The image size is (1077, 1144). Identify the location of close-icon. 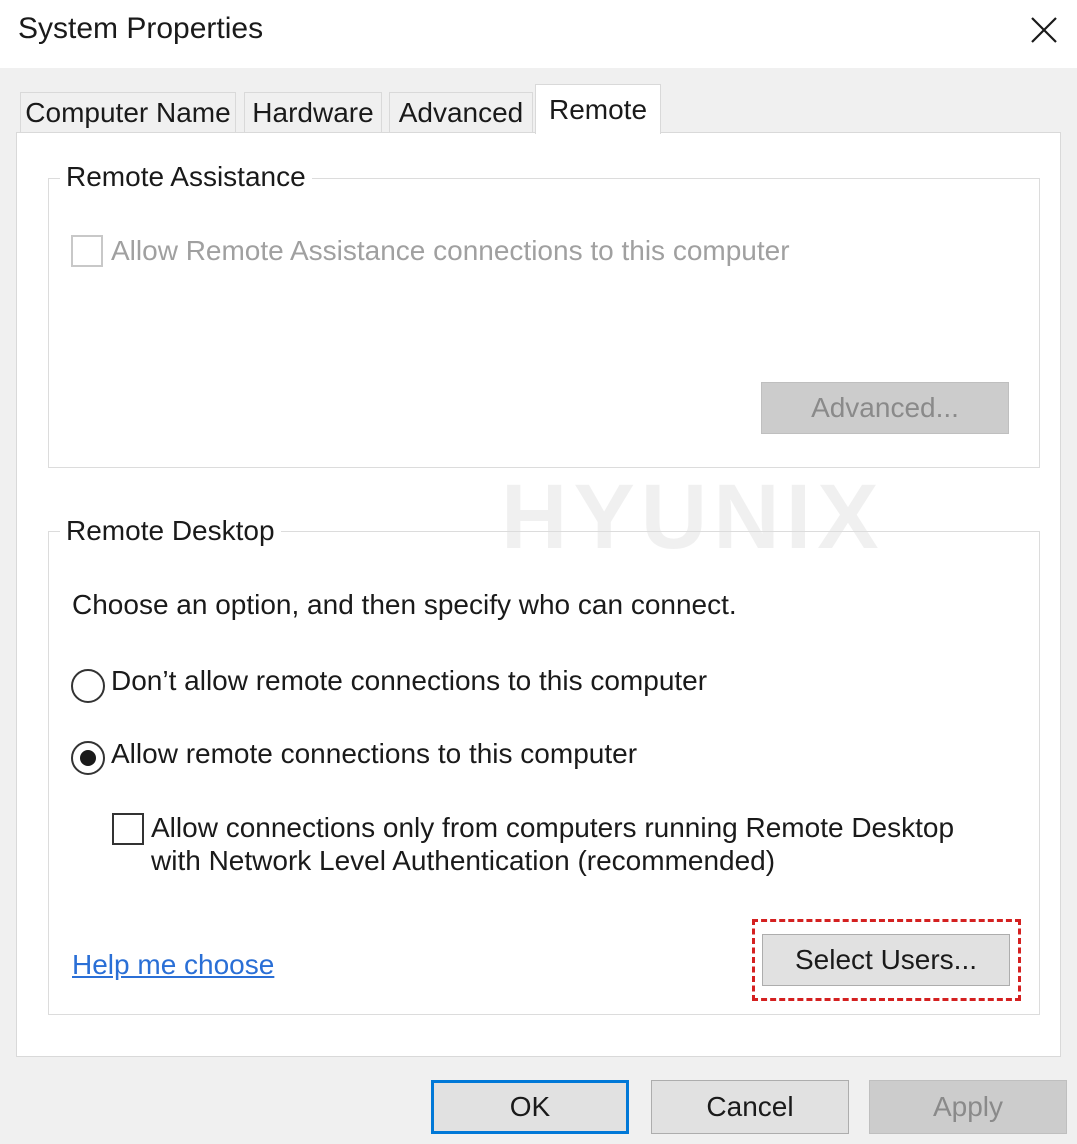
(1044, 30).